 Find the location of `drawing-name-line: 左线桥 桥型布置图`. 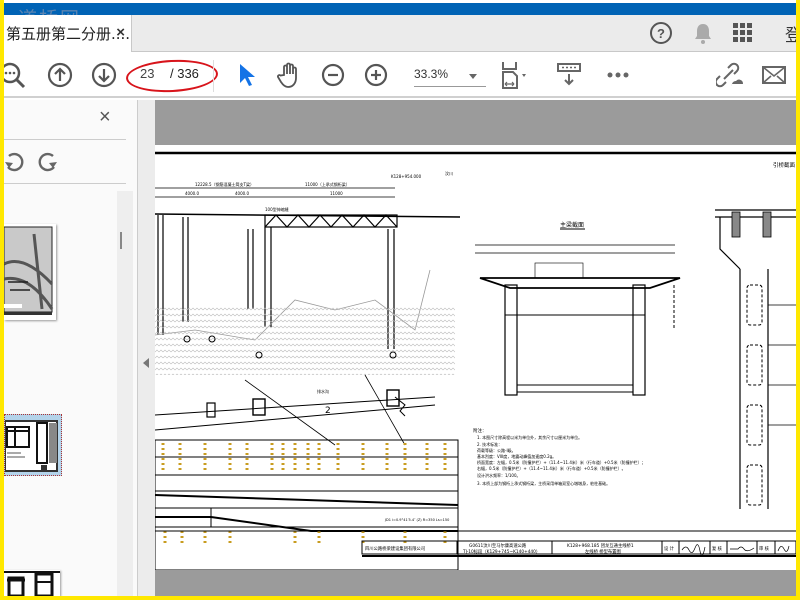

drawing-name-line: 左线桥 桥型布置图 is located at coordinates (603, 551).